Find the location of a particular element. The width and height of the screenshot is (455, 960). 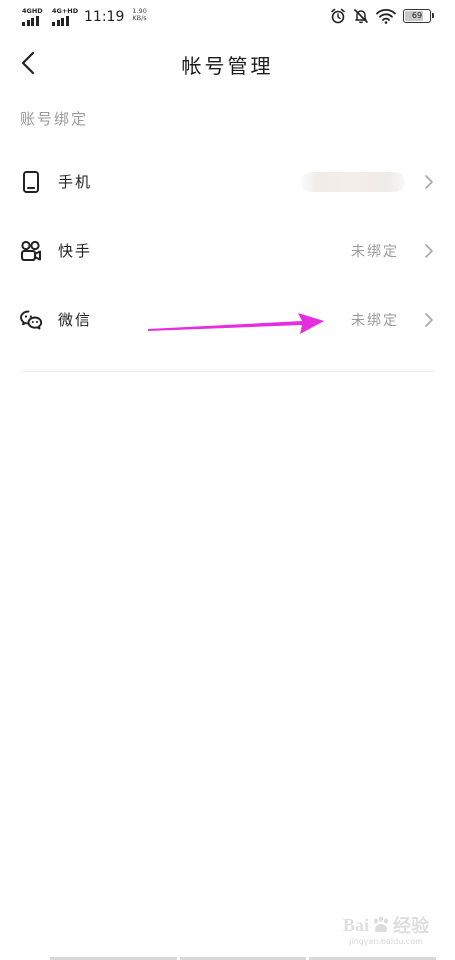

paw-icon is located at coordinates (381, 924).